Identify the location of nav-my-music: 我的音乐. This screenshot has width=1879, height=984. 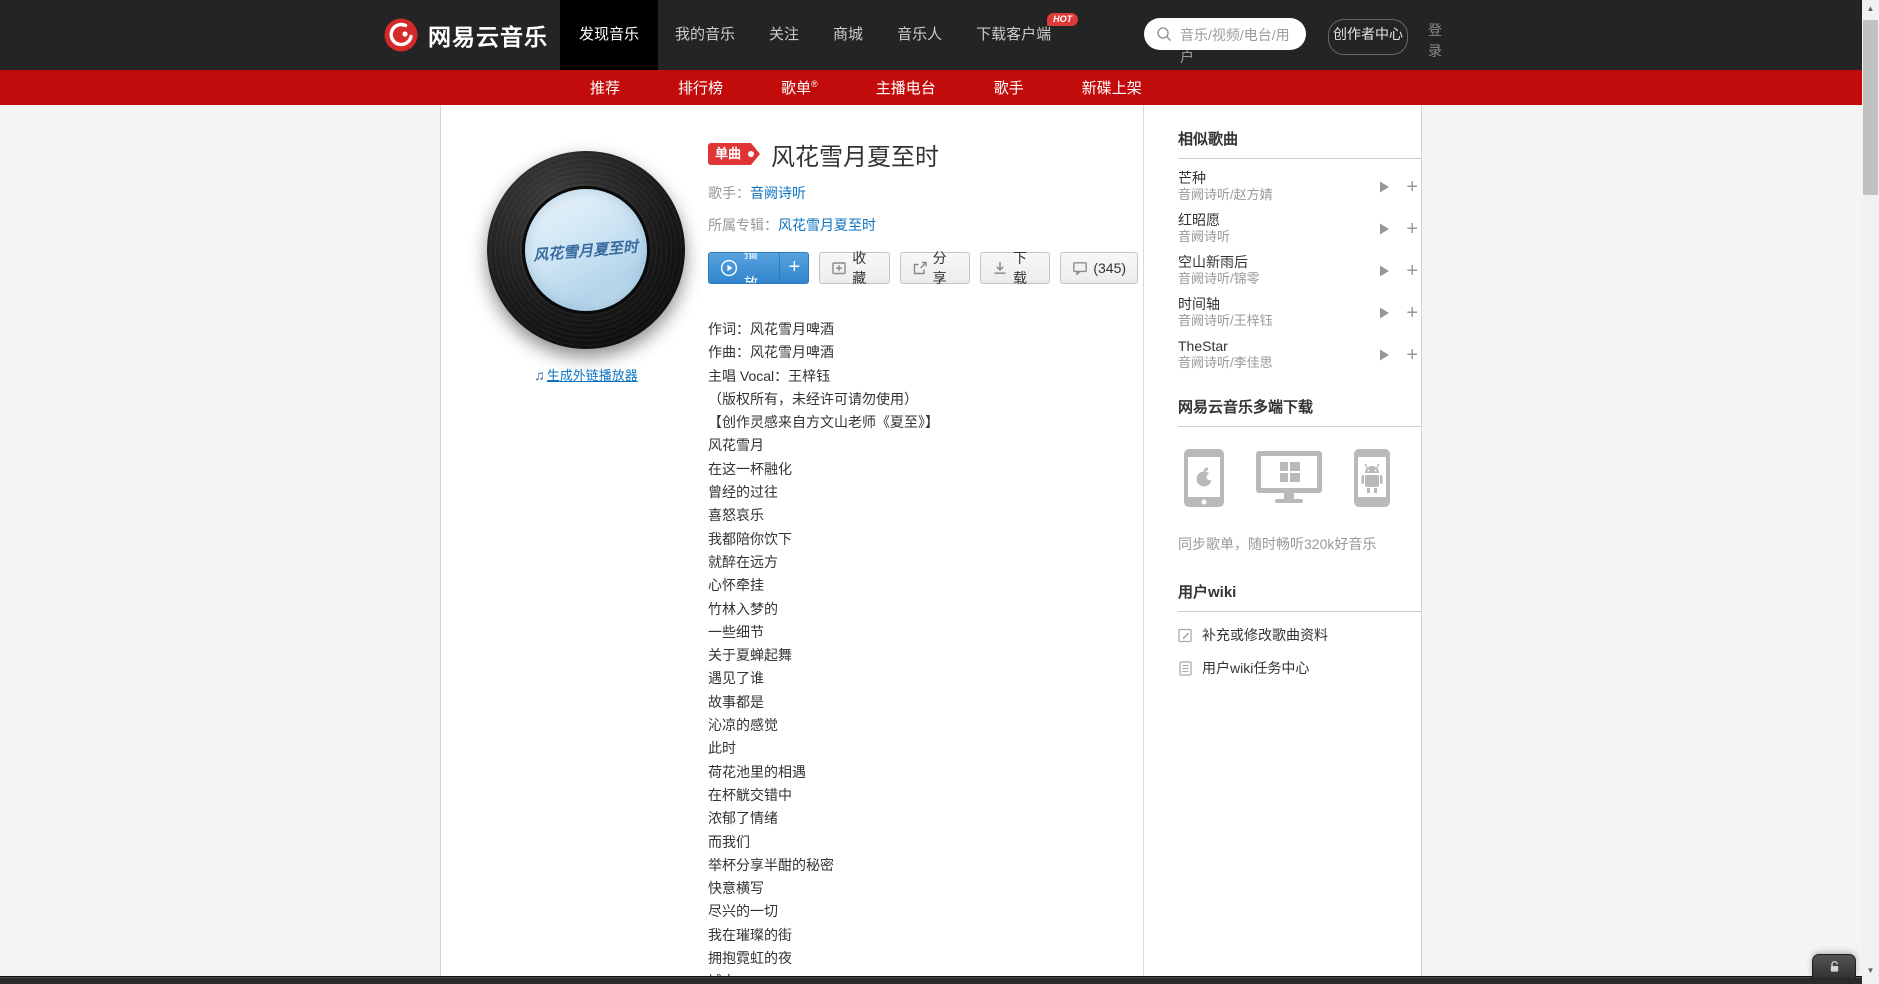
(705, 35).